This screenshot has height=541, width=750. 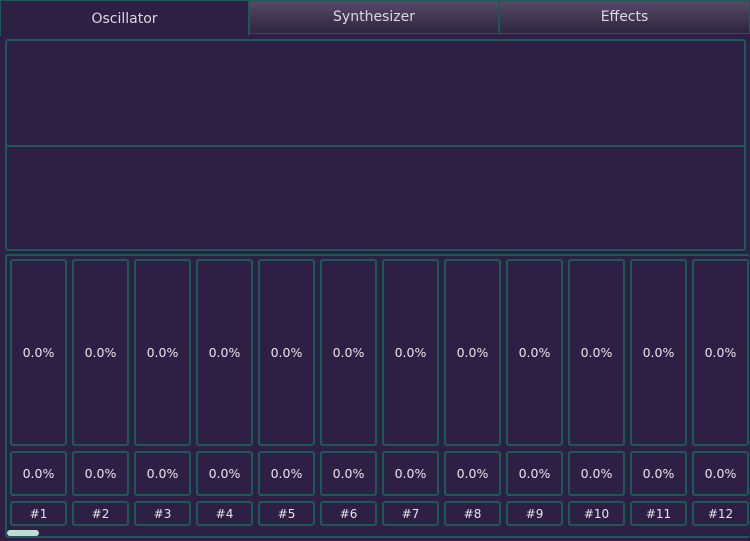 I want to click on channel-label-button: #12, so click(x=720, y=513).